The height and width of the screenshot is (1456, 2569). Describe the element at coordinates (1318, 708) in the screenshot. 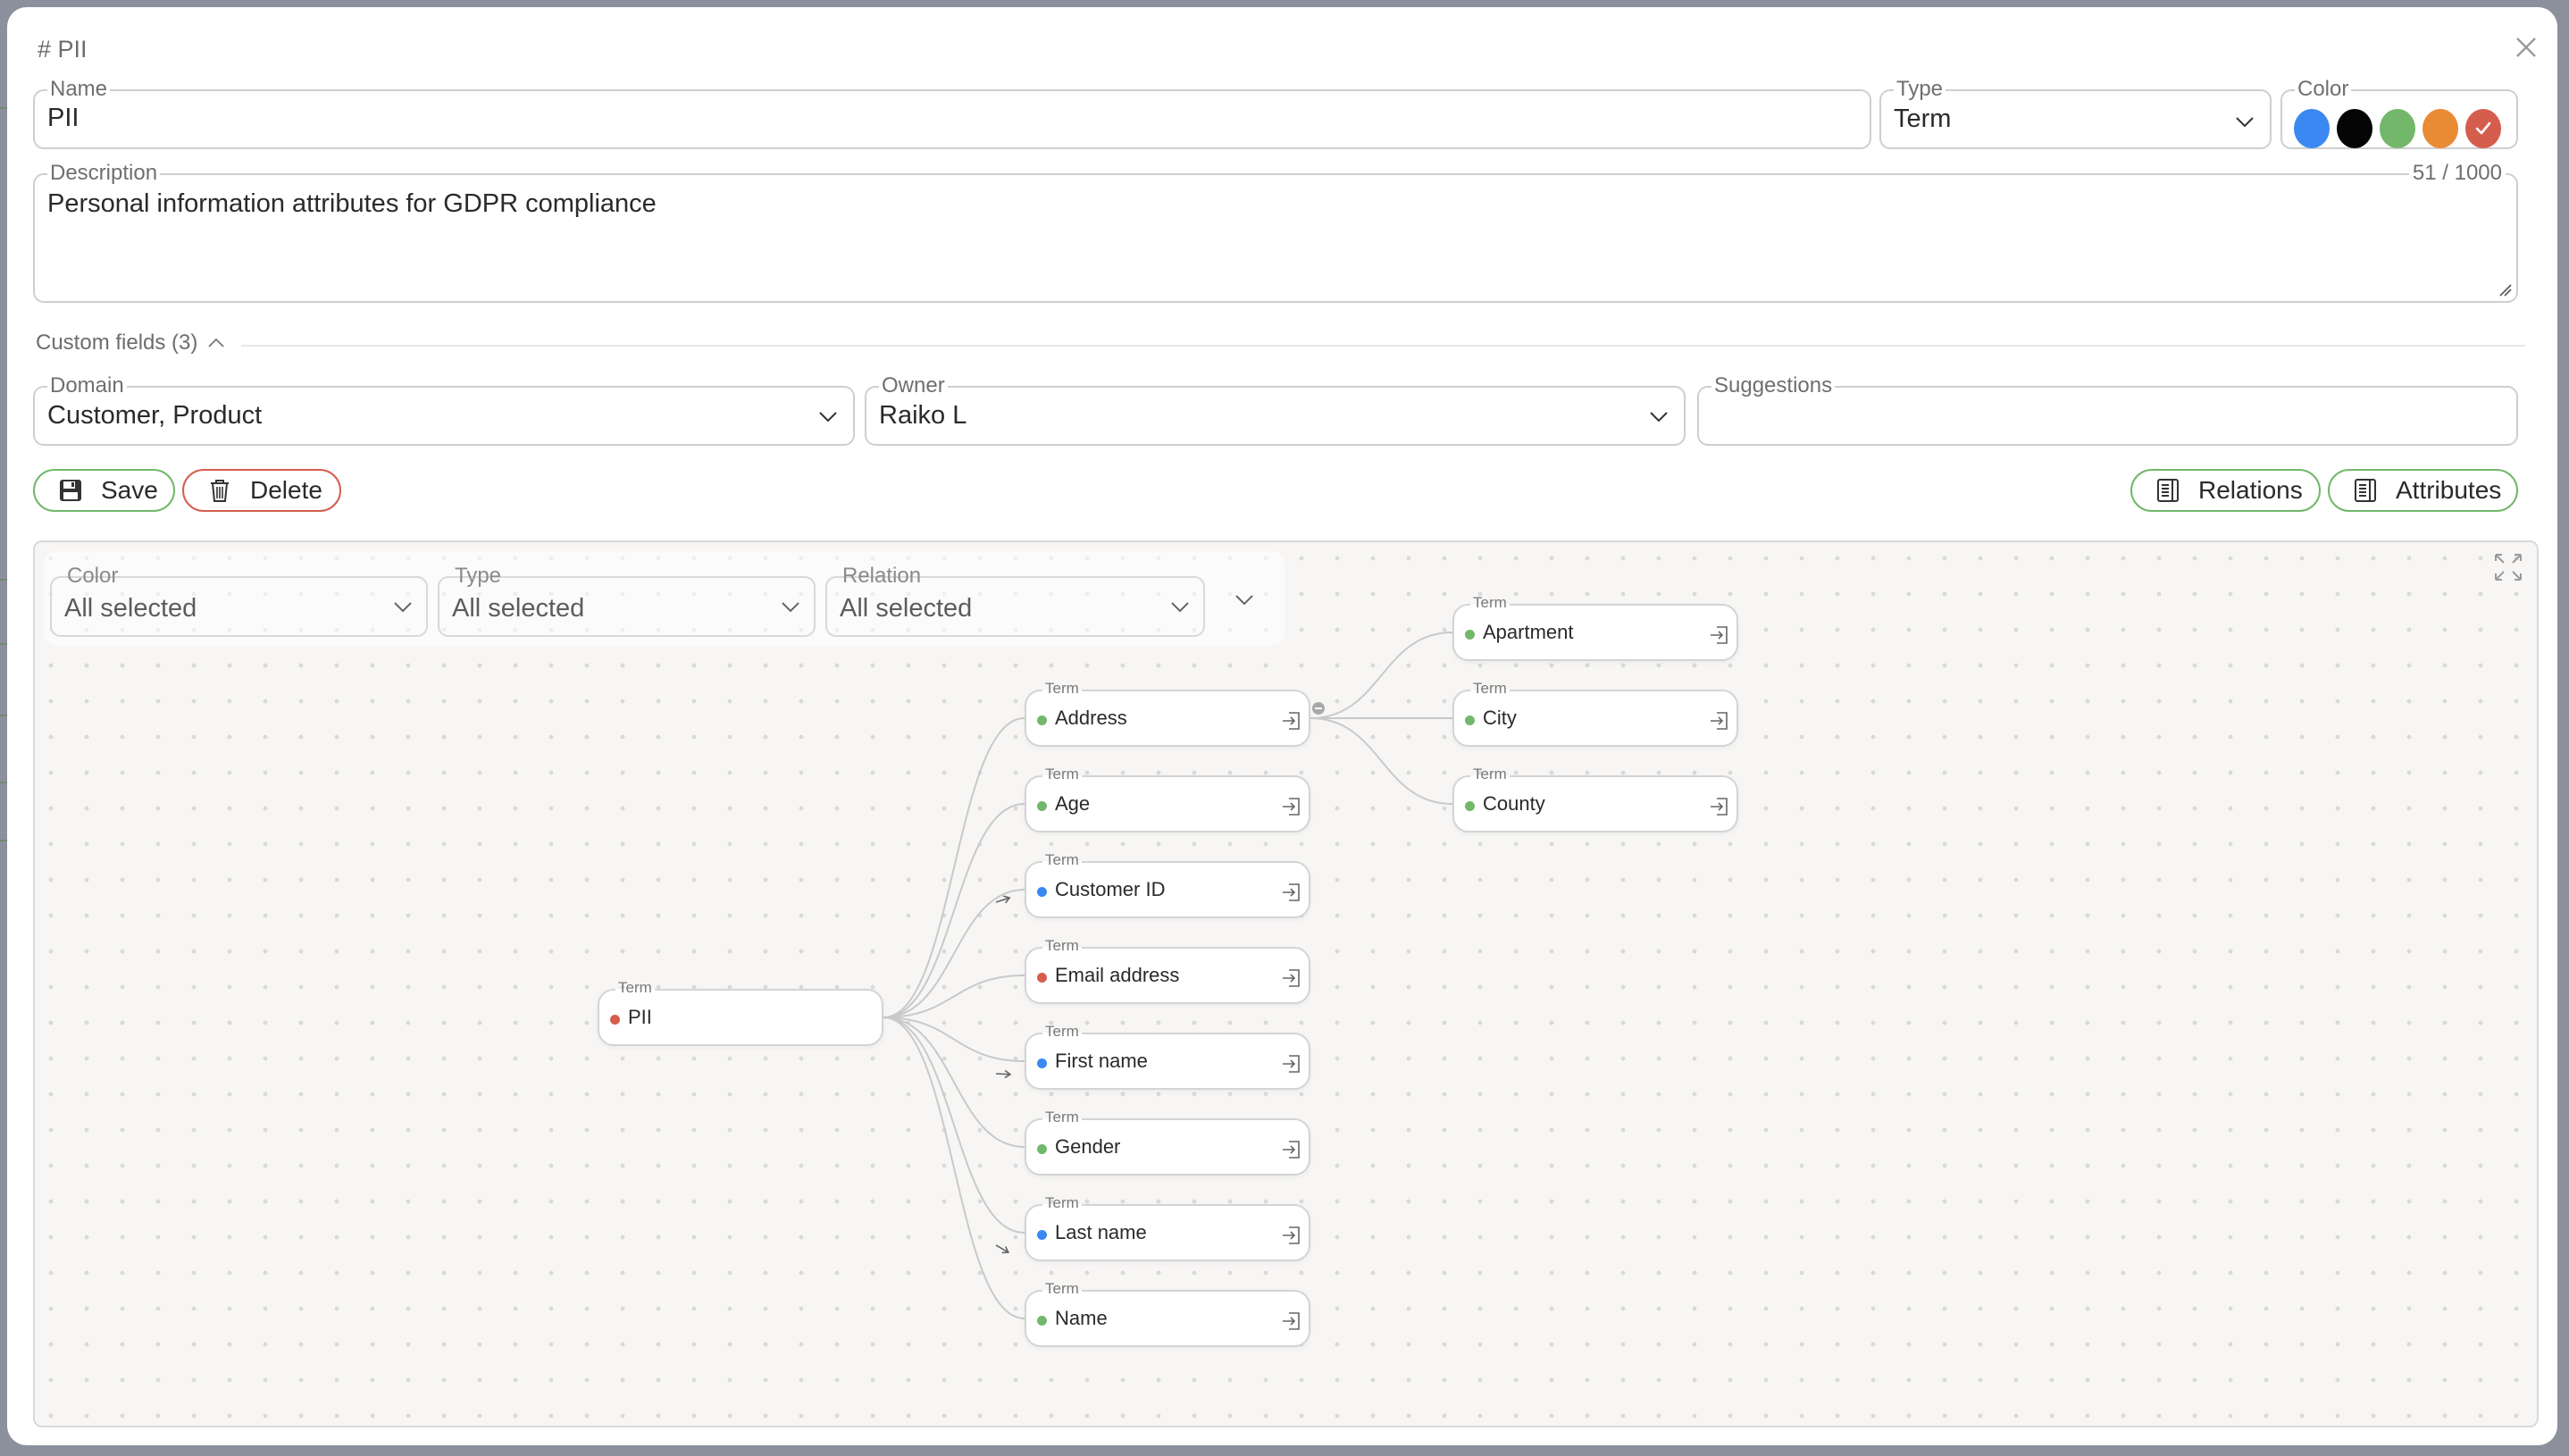

I see `collapse-node-button` at that location.